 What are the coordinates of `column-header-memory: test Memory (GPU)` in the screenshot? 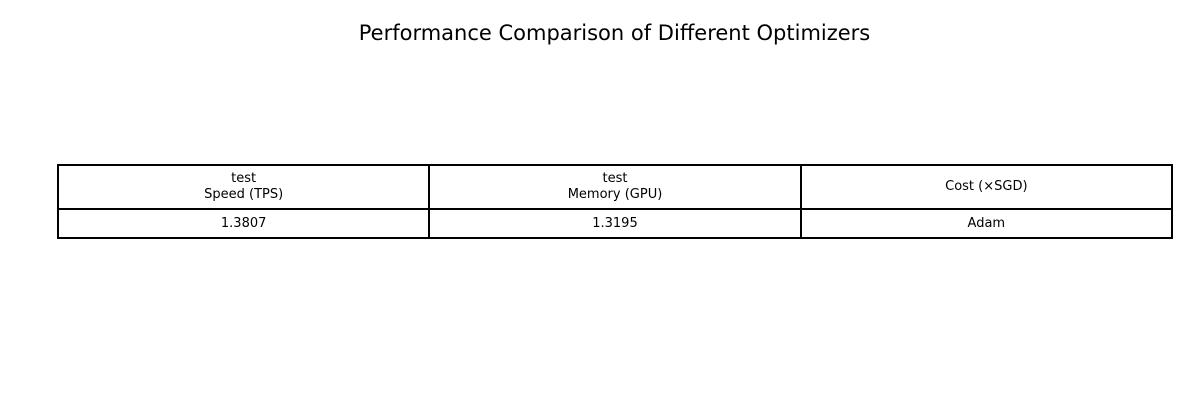 It's located at (615, 187).